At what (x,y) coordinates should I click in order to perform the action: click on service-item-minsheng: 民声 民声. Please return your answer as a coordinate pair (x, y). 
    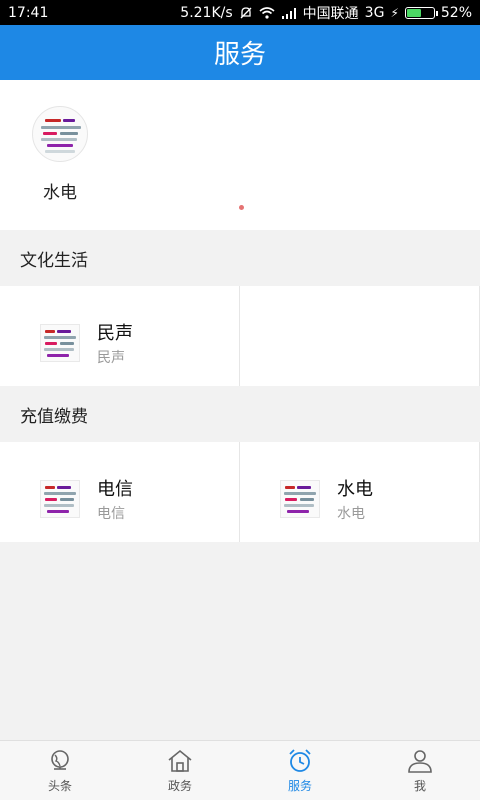
    Looking at the image, I should click on (120, 336).